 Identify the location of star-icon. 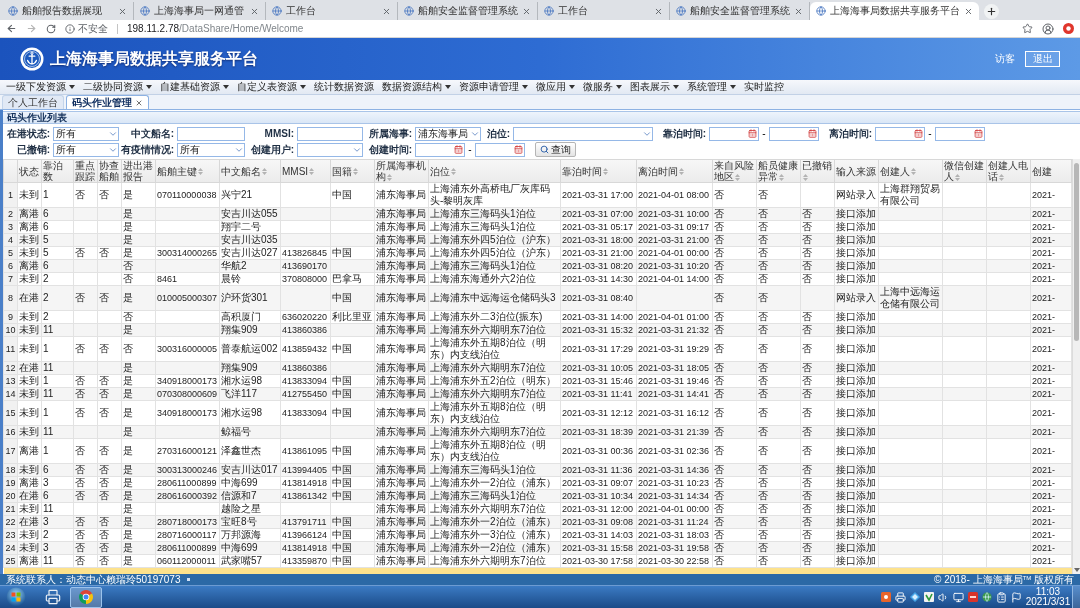
(1027, 28).